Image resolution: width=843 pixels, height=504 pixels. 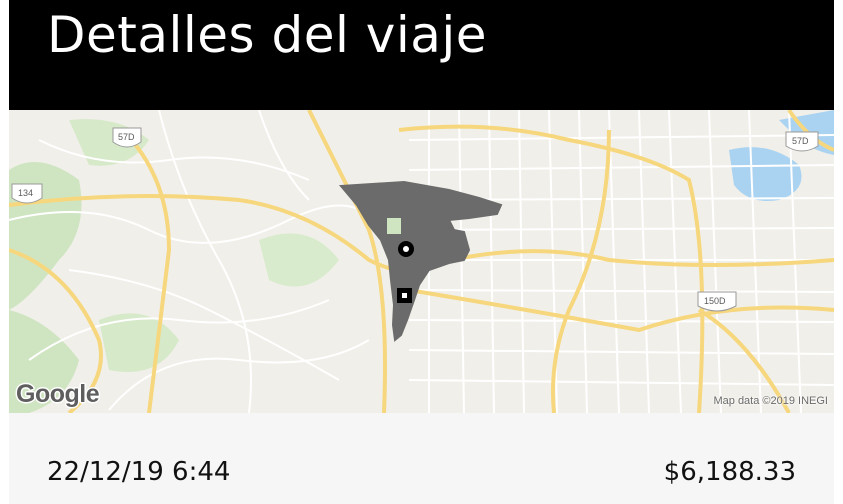 I want to click on right-margin, so click(x=838, y=252).